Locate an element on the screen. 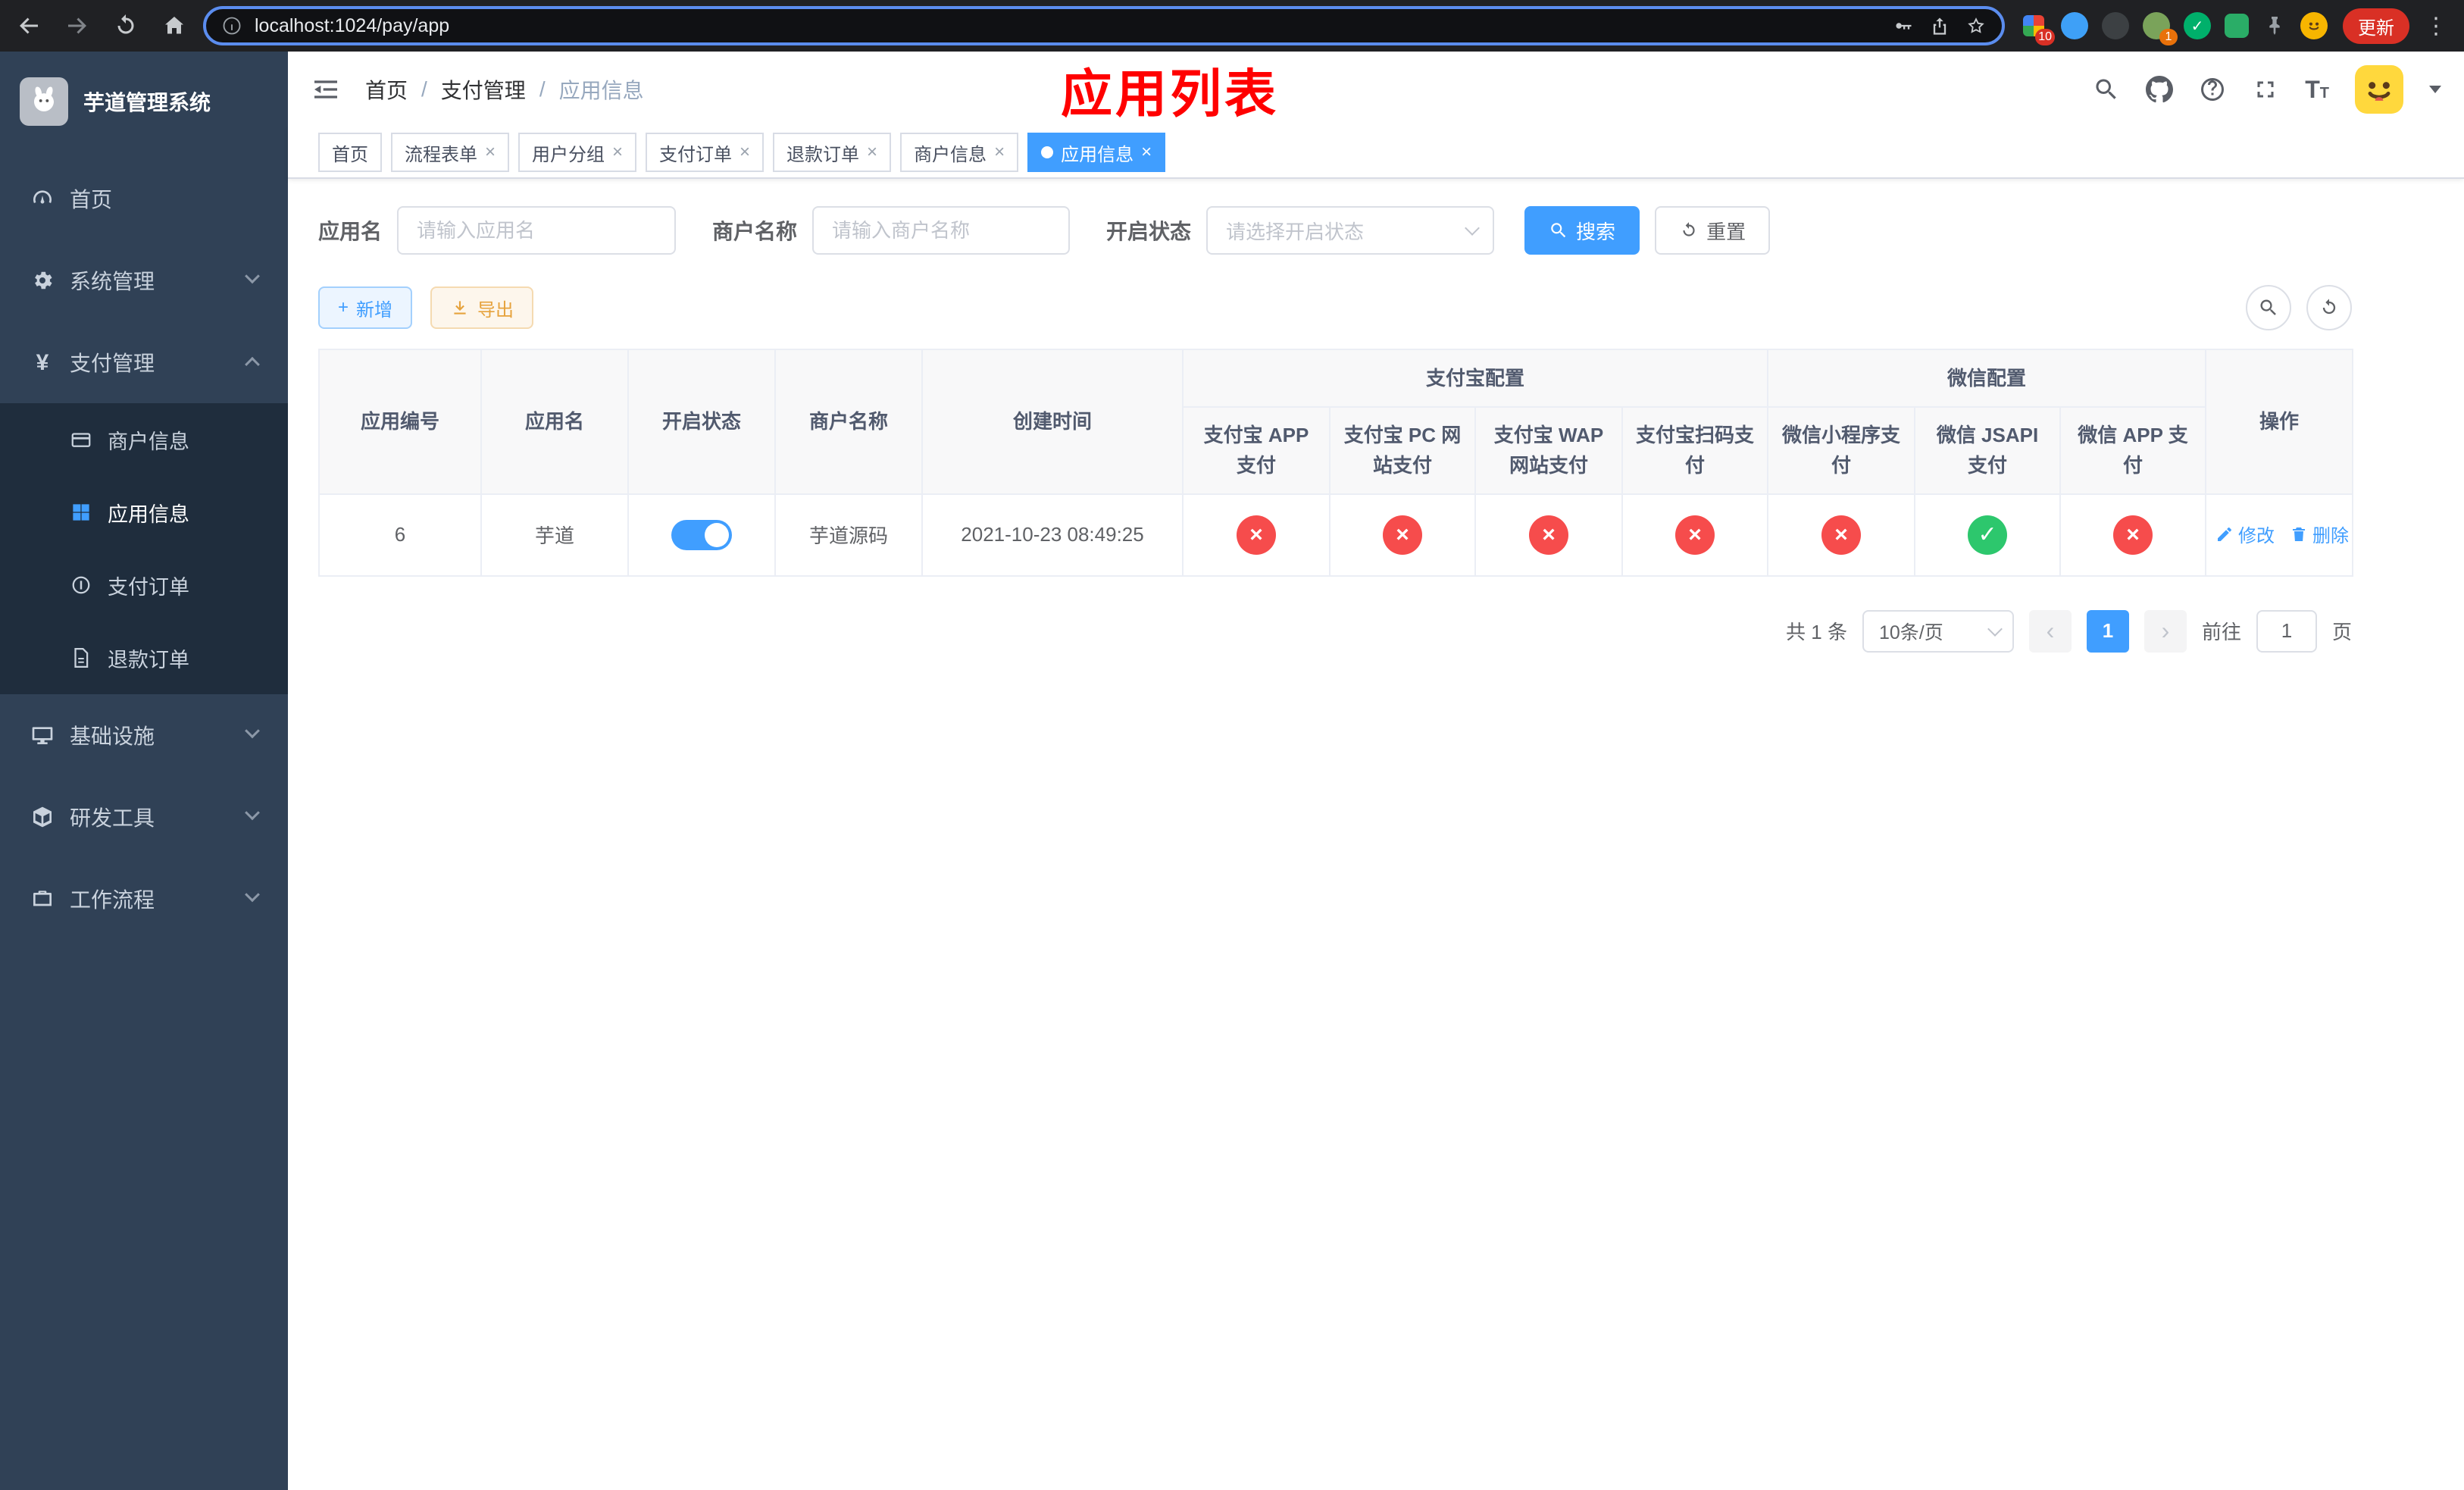  sidebar-item-infrastructure: 基础设施 is located at coordinates (144, 735).